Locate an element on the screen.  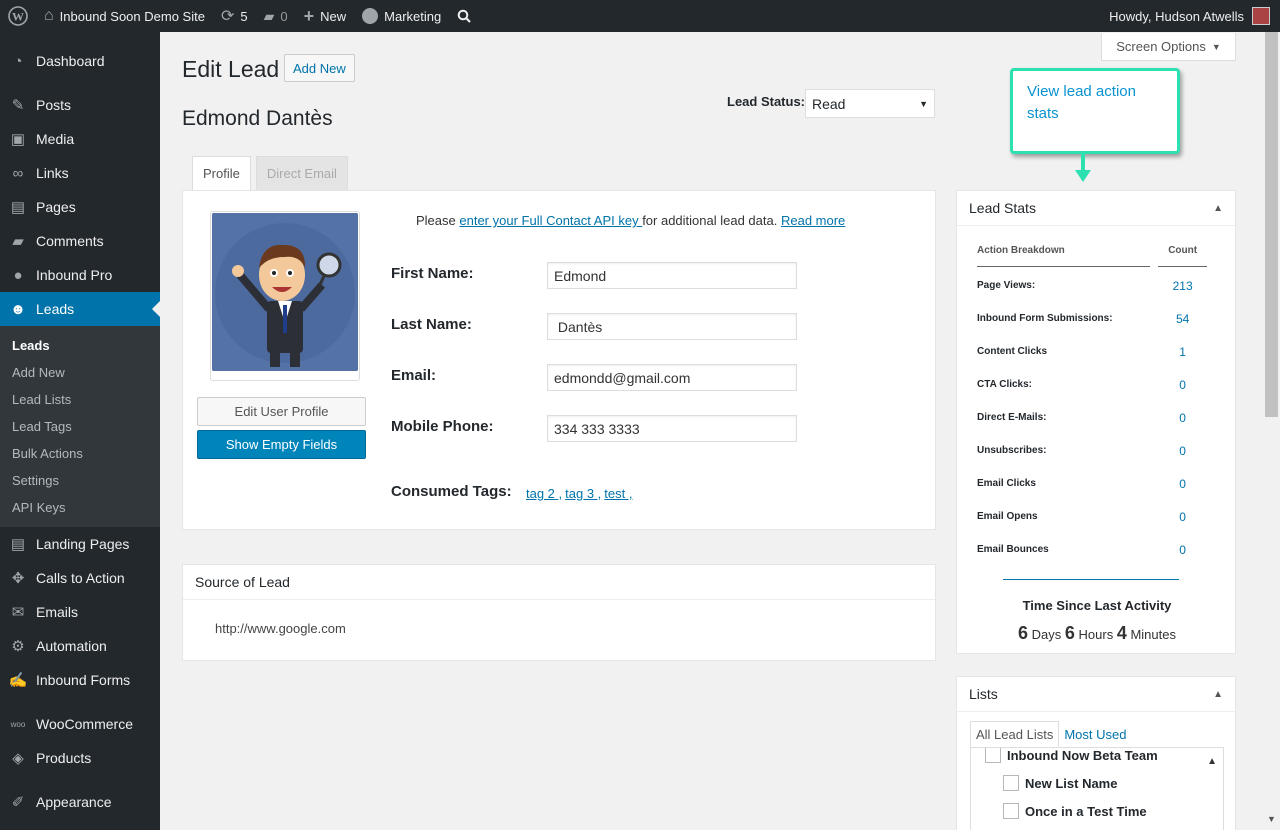
scroll-down-arrow-icon: ▼ is located at coordinates (1271, 819).